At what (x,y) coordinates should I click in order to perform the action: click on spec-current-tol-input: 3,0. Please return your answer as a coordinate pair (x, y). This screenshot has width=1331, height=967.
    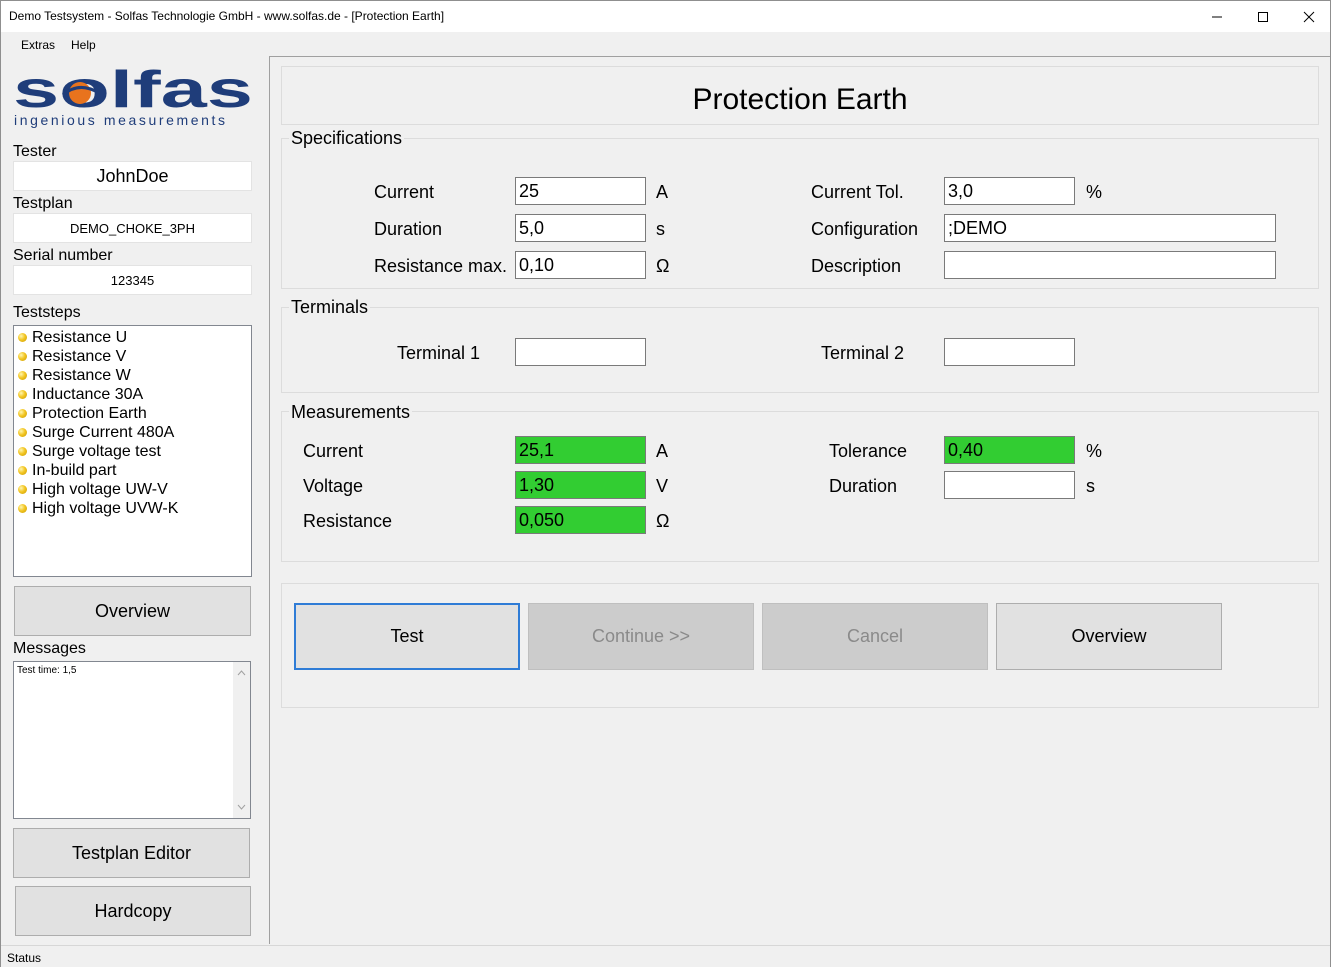
    Looking at the image, I should click on (1009, 191).